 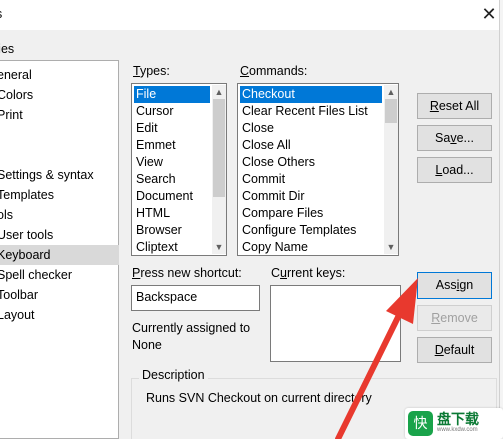 What do you see at coordinates (457, 430) in the screenshot?
I see `watermark-url: www.kxdw.com` at bounding box center [457, 430].